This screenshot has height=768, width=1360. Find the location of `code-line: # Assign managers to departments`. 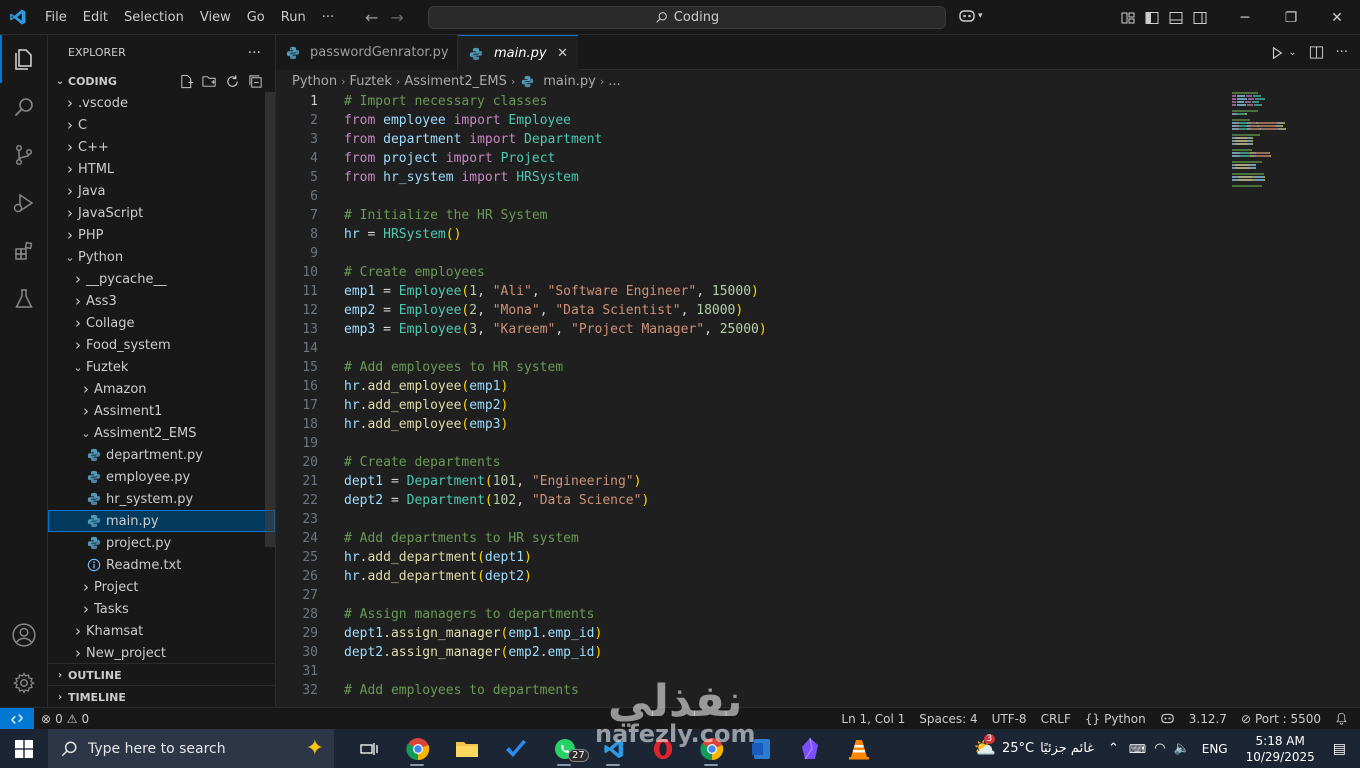

code-line: # Assign managers to departments is located at coordinates (555, 614).